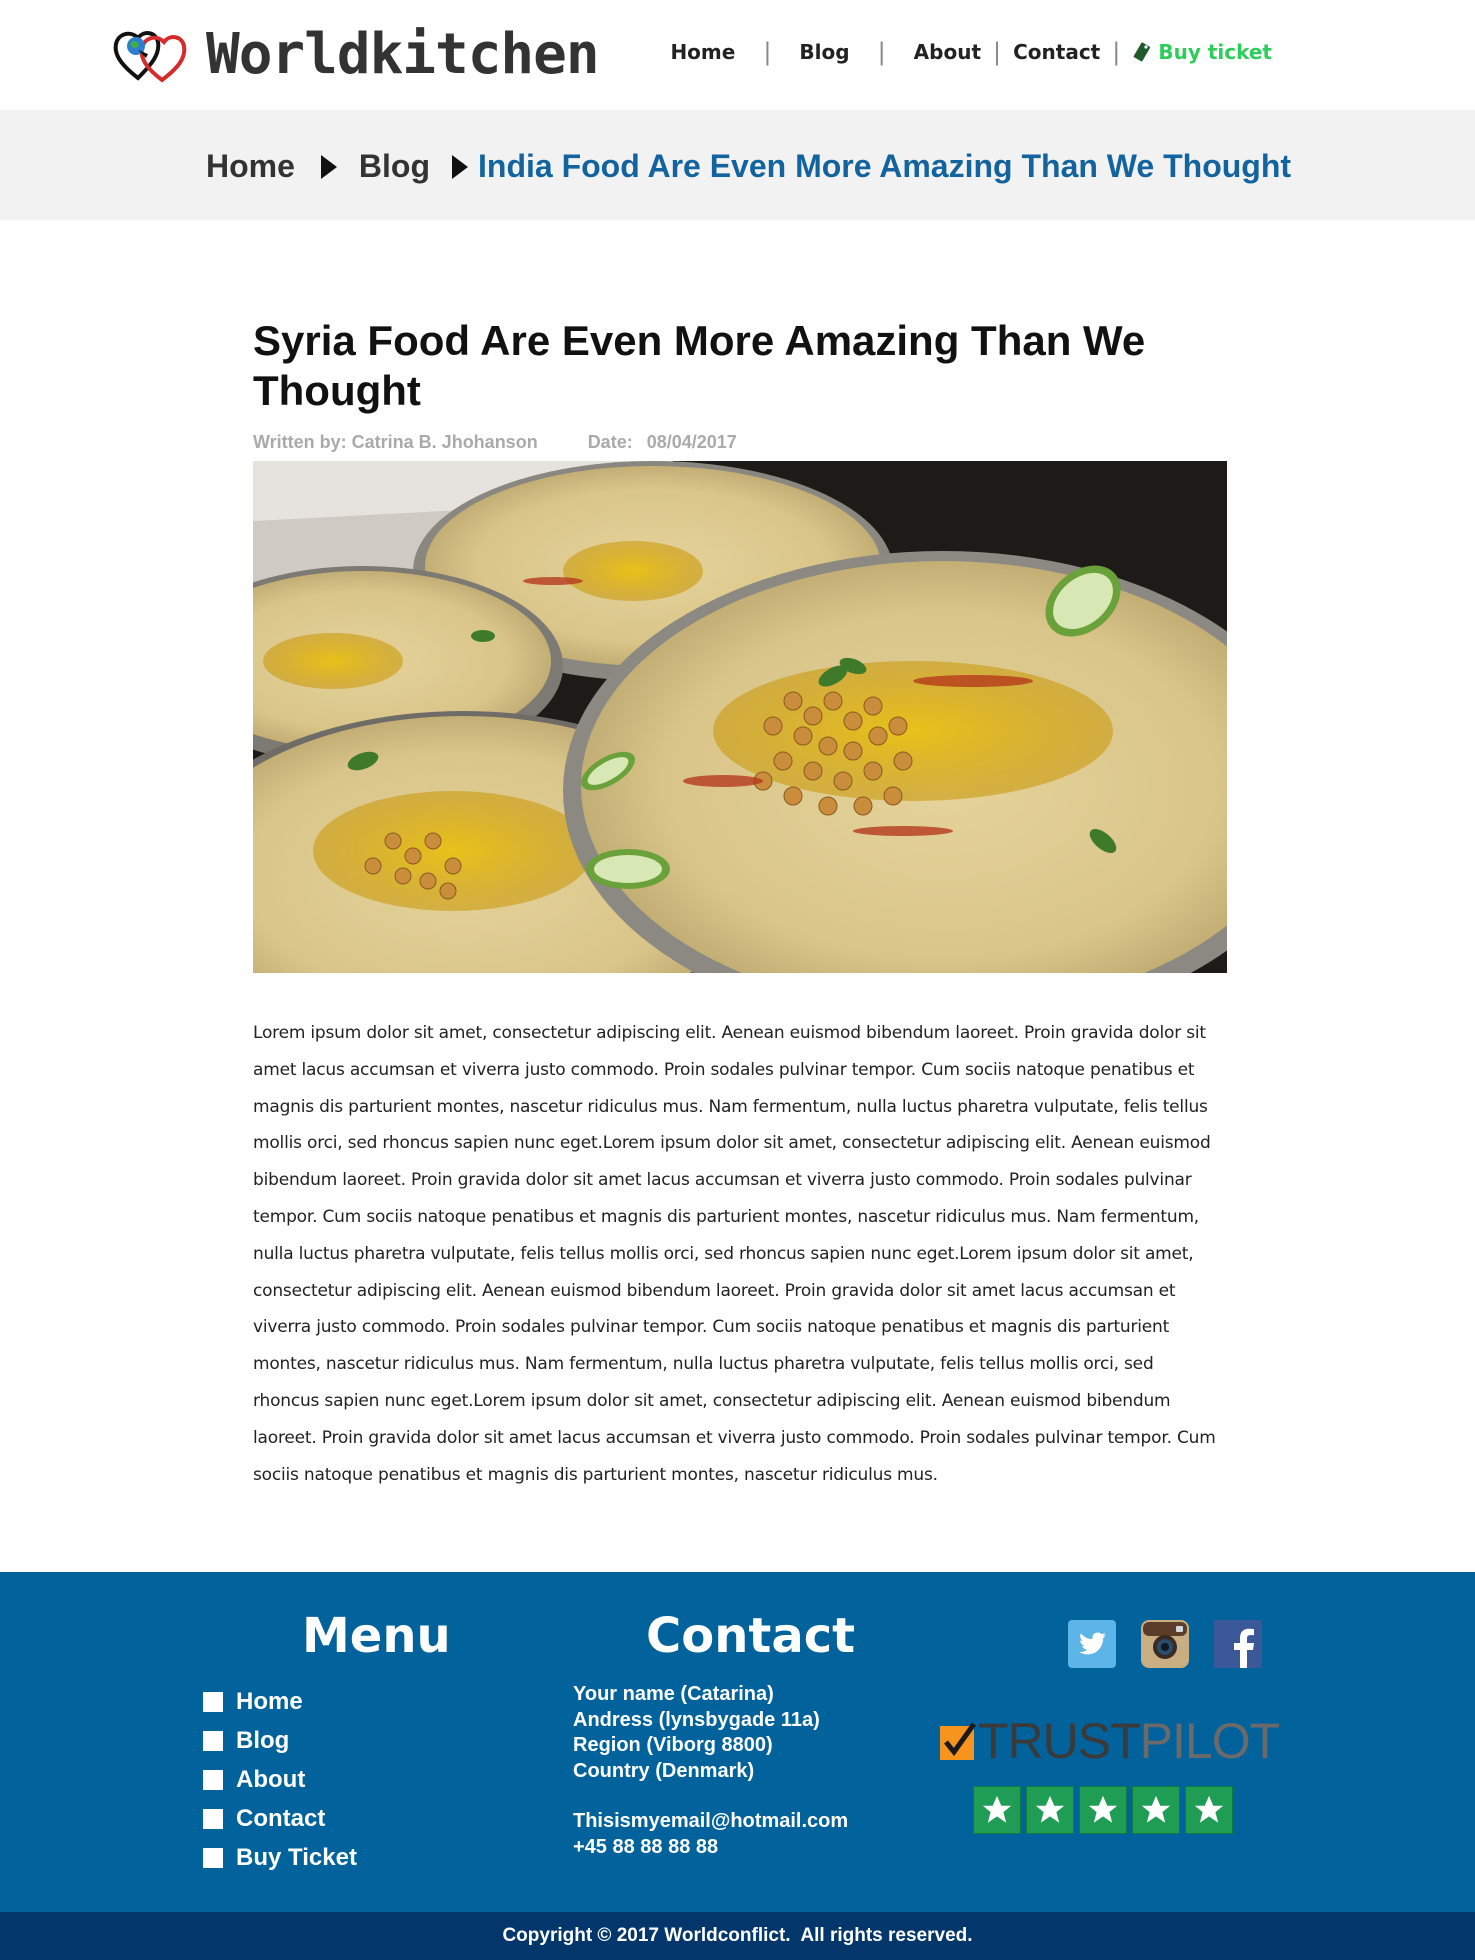 The width and height of the screenshot is (1475, 1960). Describe the element at coordinates (150, 57) in the screenshot. I see `heart-globe-logo-icon` at that location.